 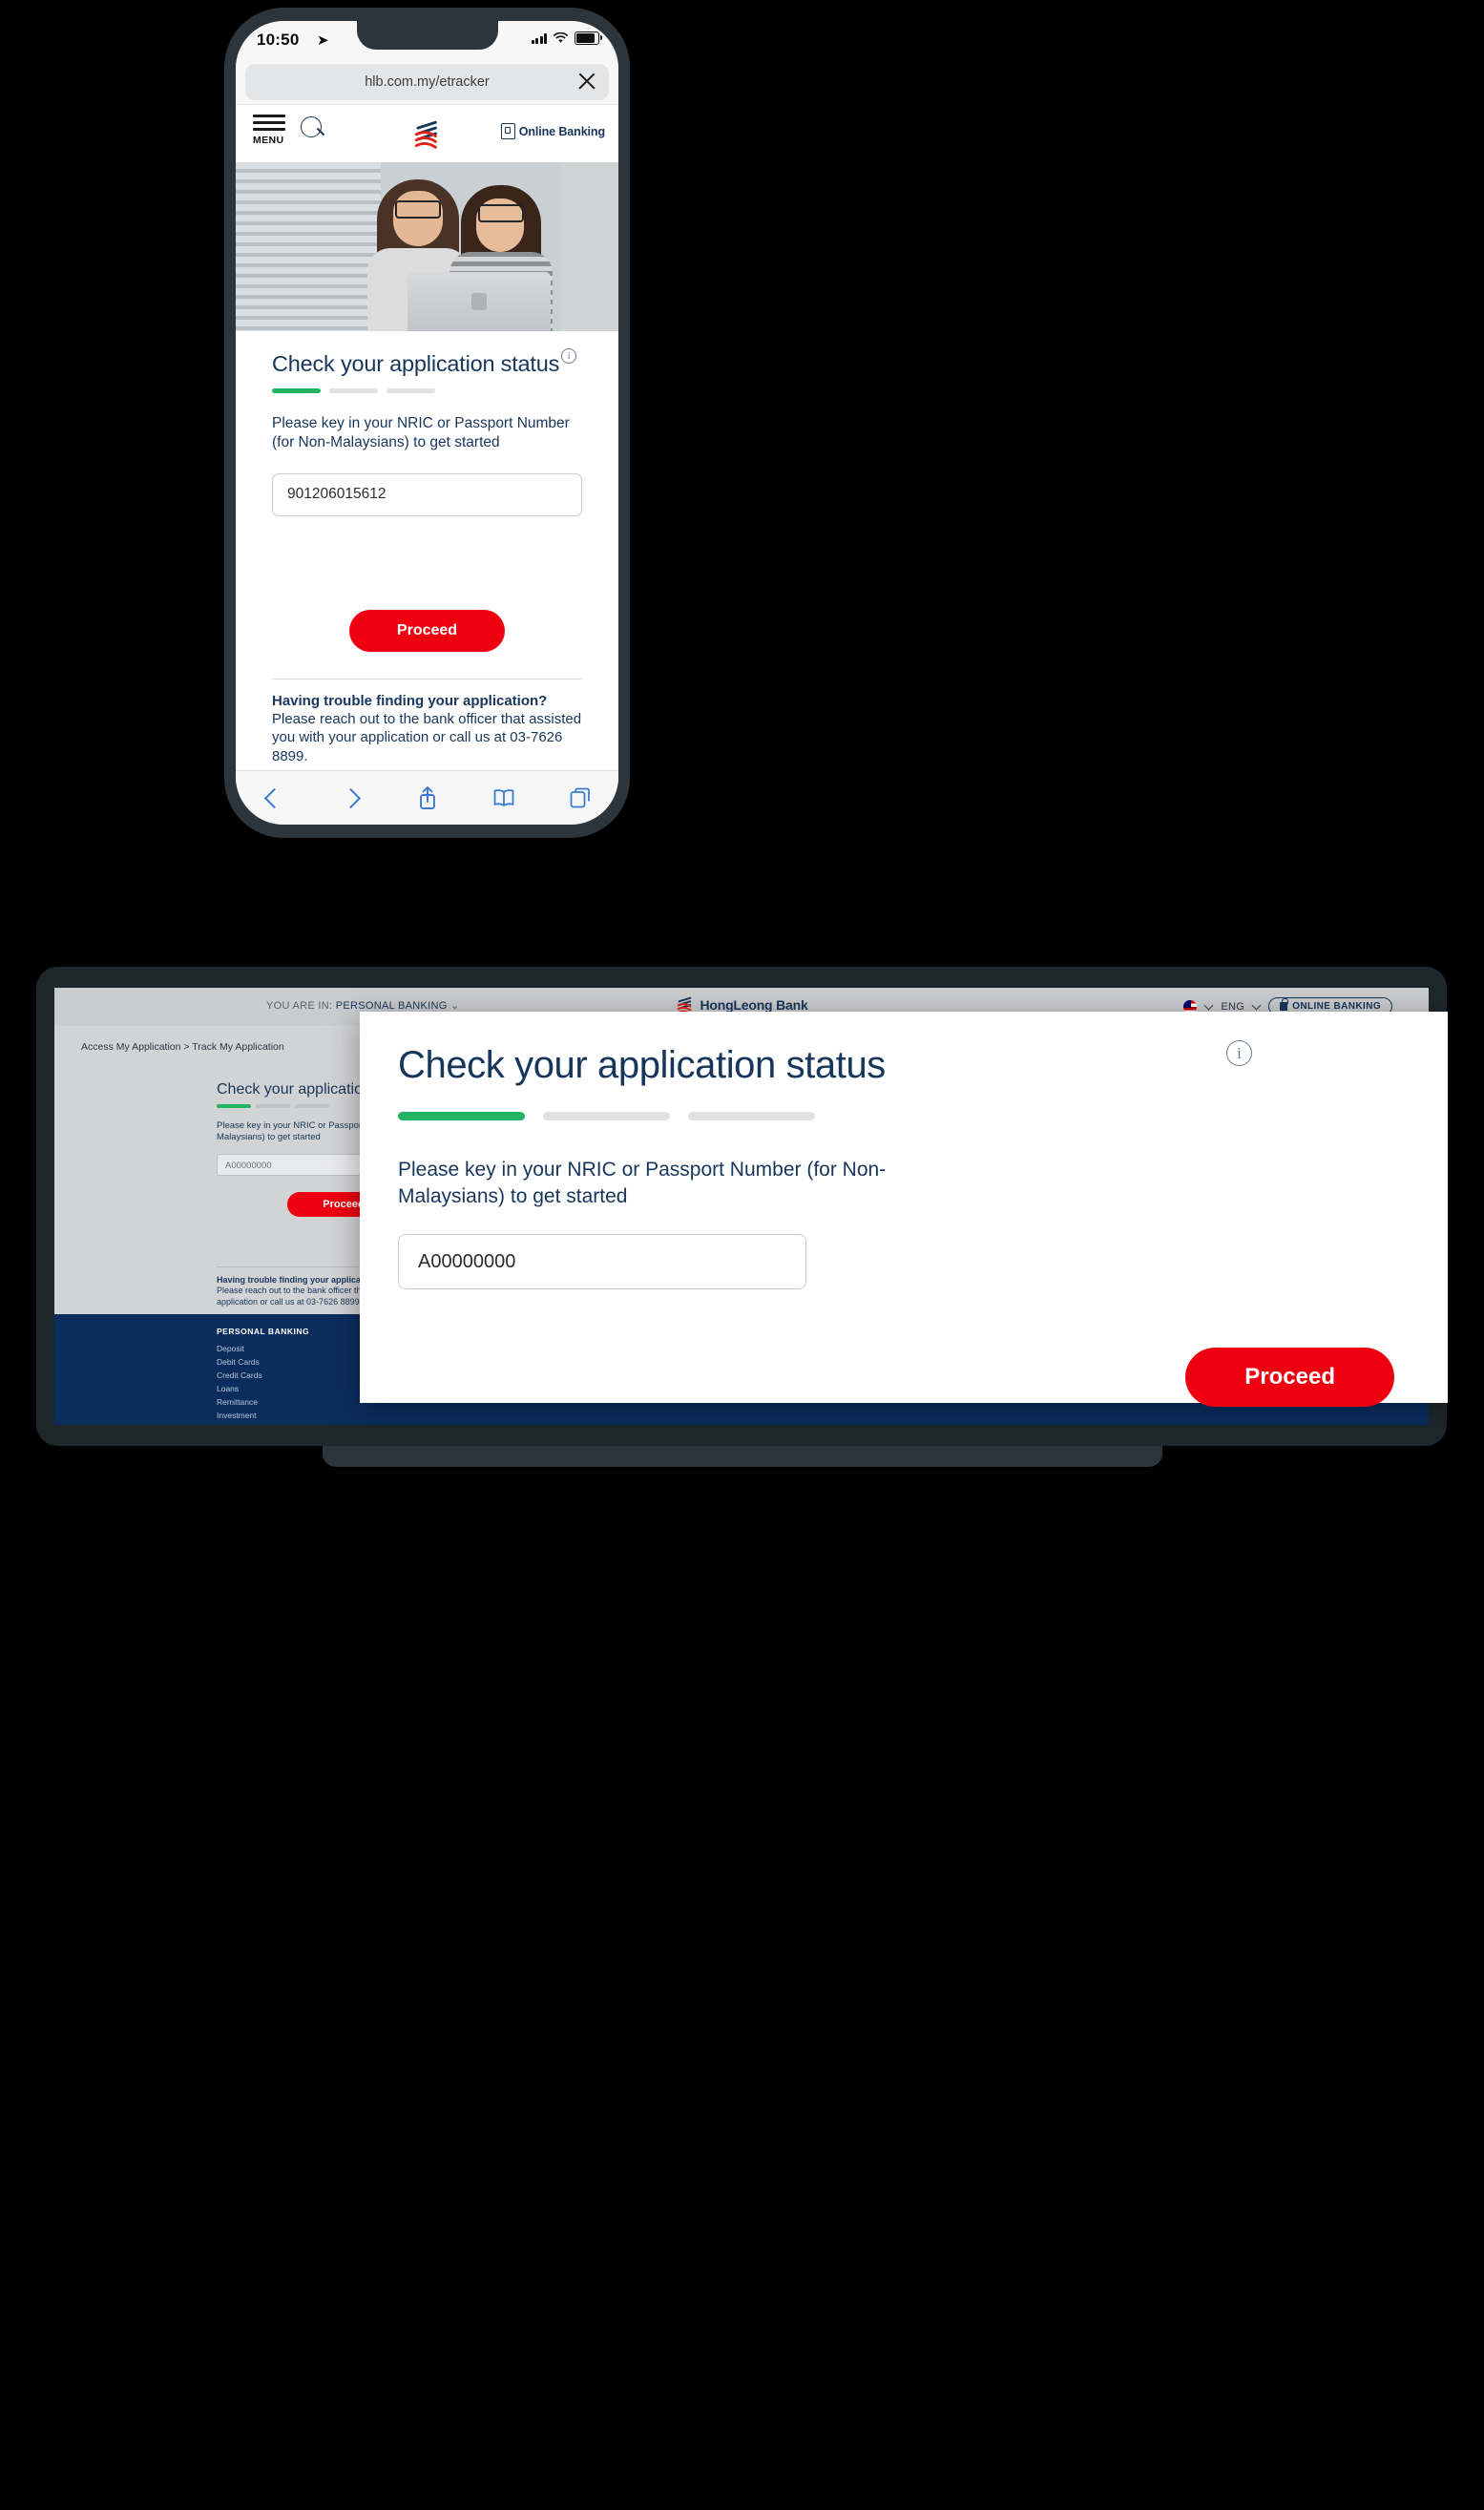 I want to click on status-bar-time: 10:50, so click(x=278, y=40).